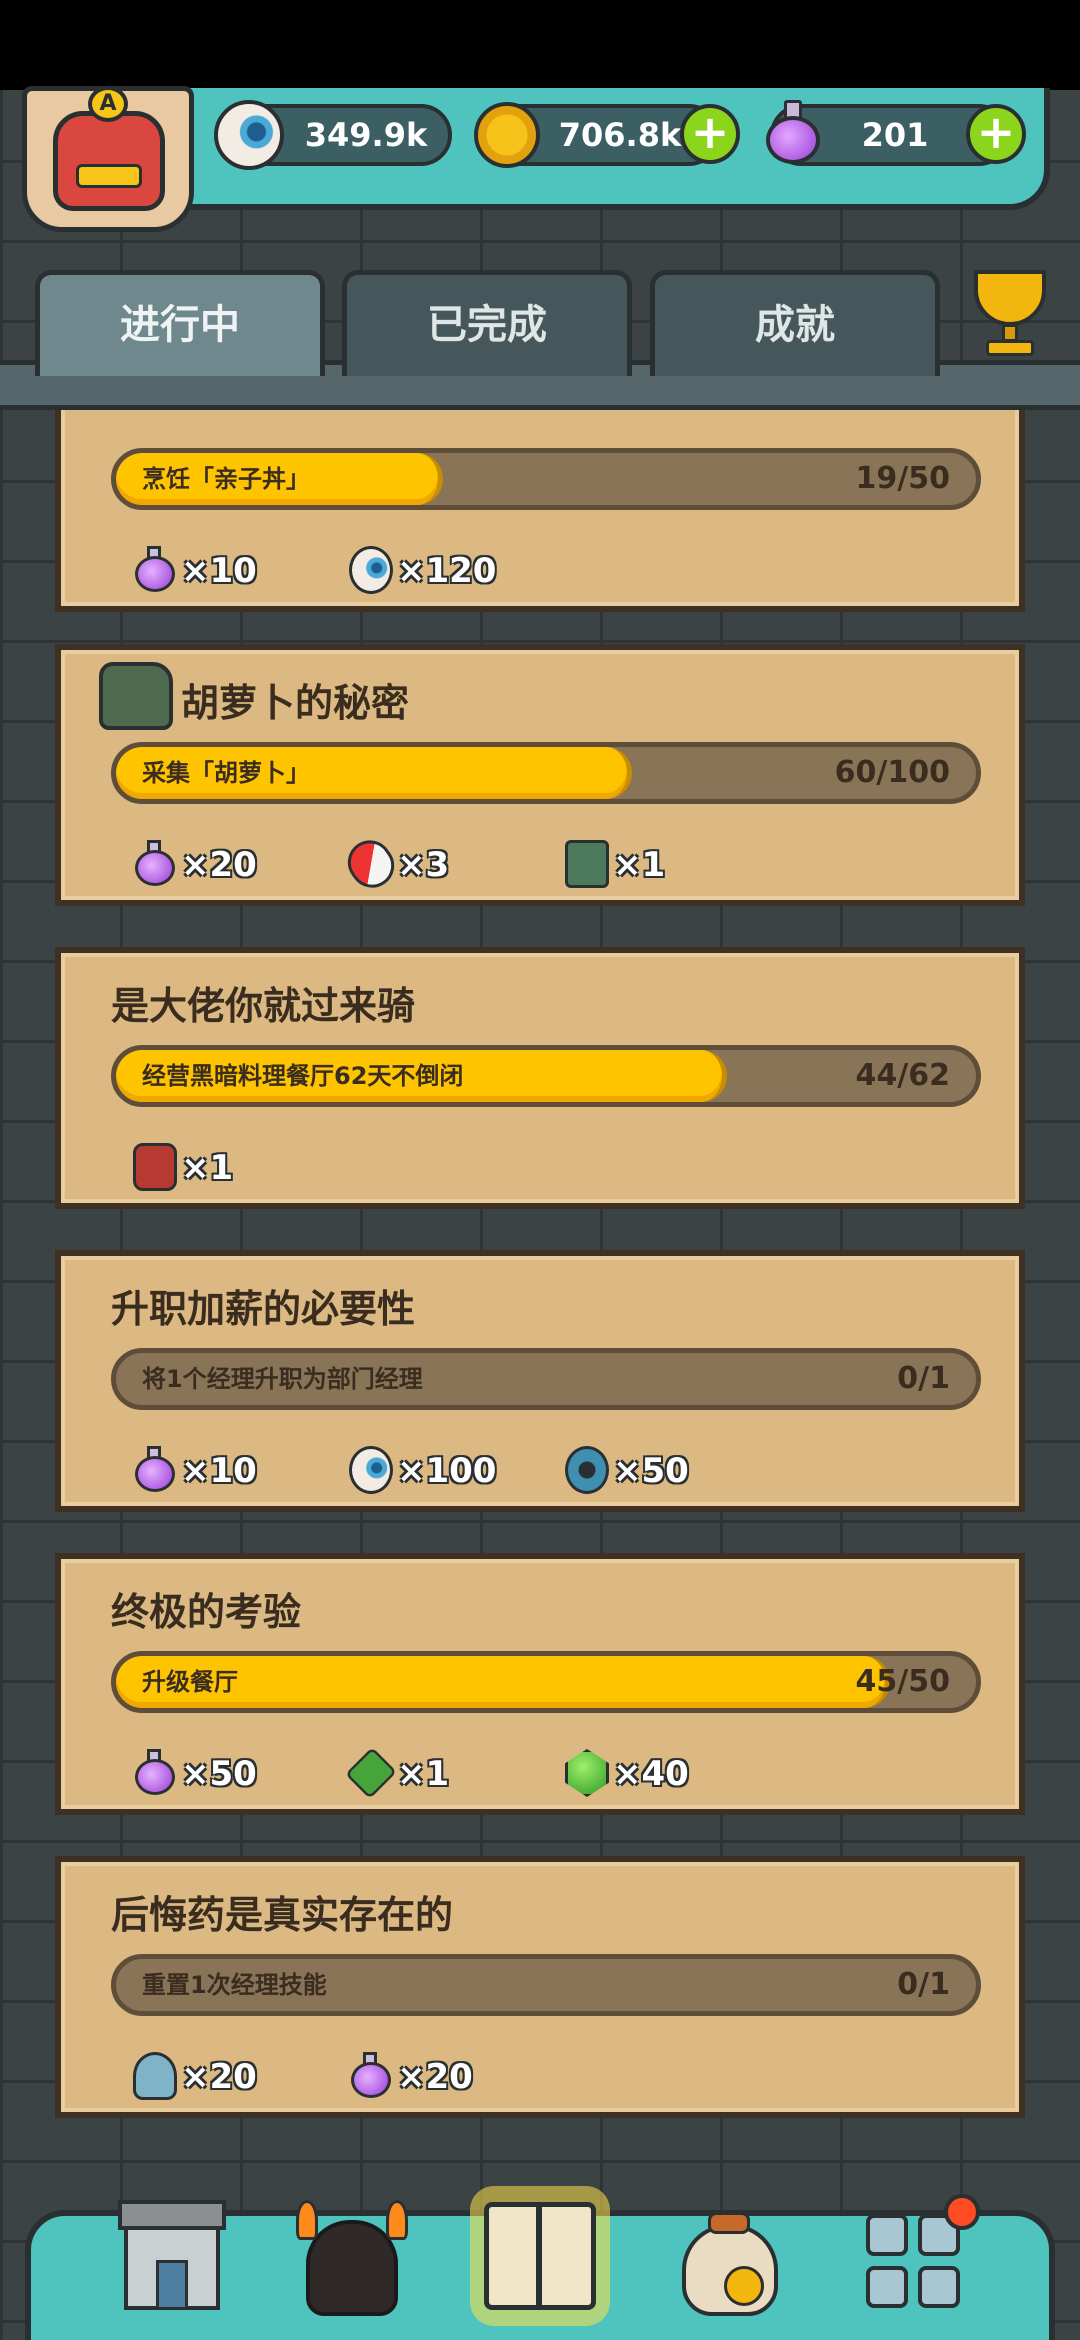 Image resolution: width=1080 pixels, height=2340 pixels. What do you see at coordinates (902, 478) in the screenshot?
I see `quest-progress-count: 19/50` at bounding box center [902, 478].